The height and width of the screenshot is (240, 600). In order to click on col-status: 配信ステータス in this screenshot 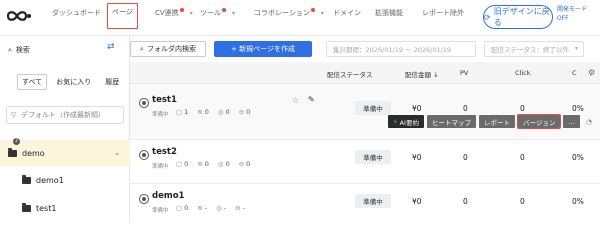, I will do `click(350, 74)`.